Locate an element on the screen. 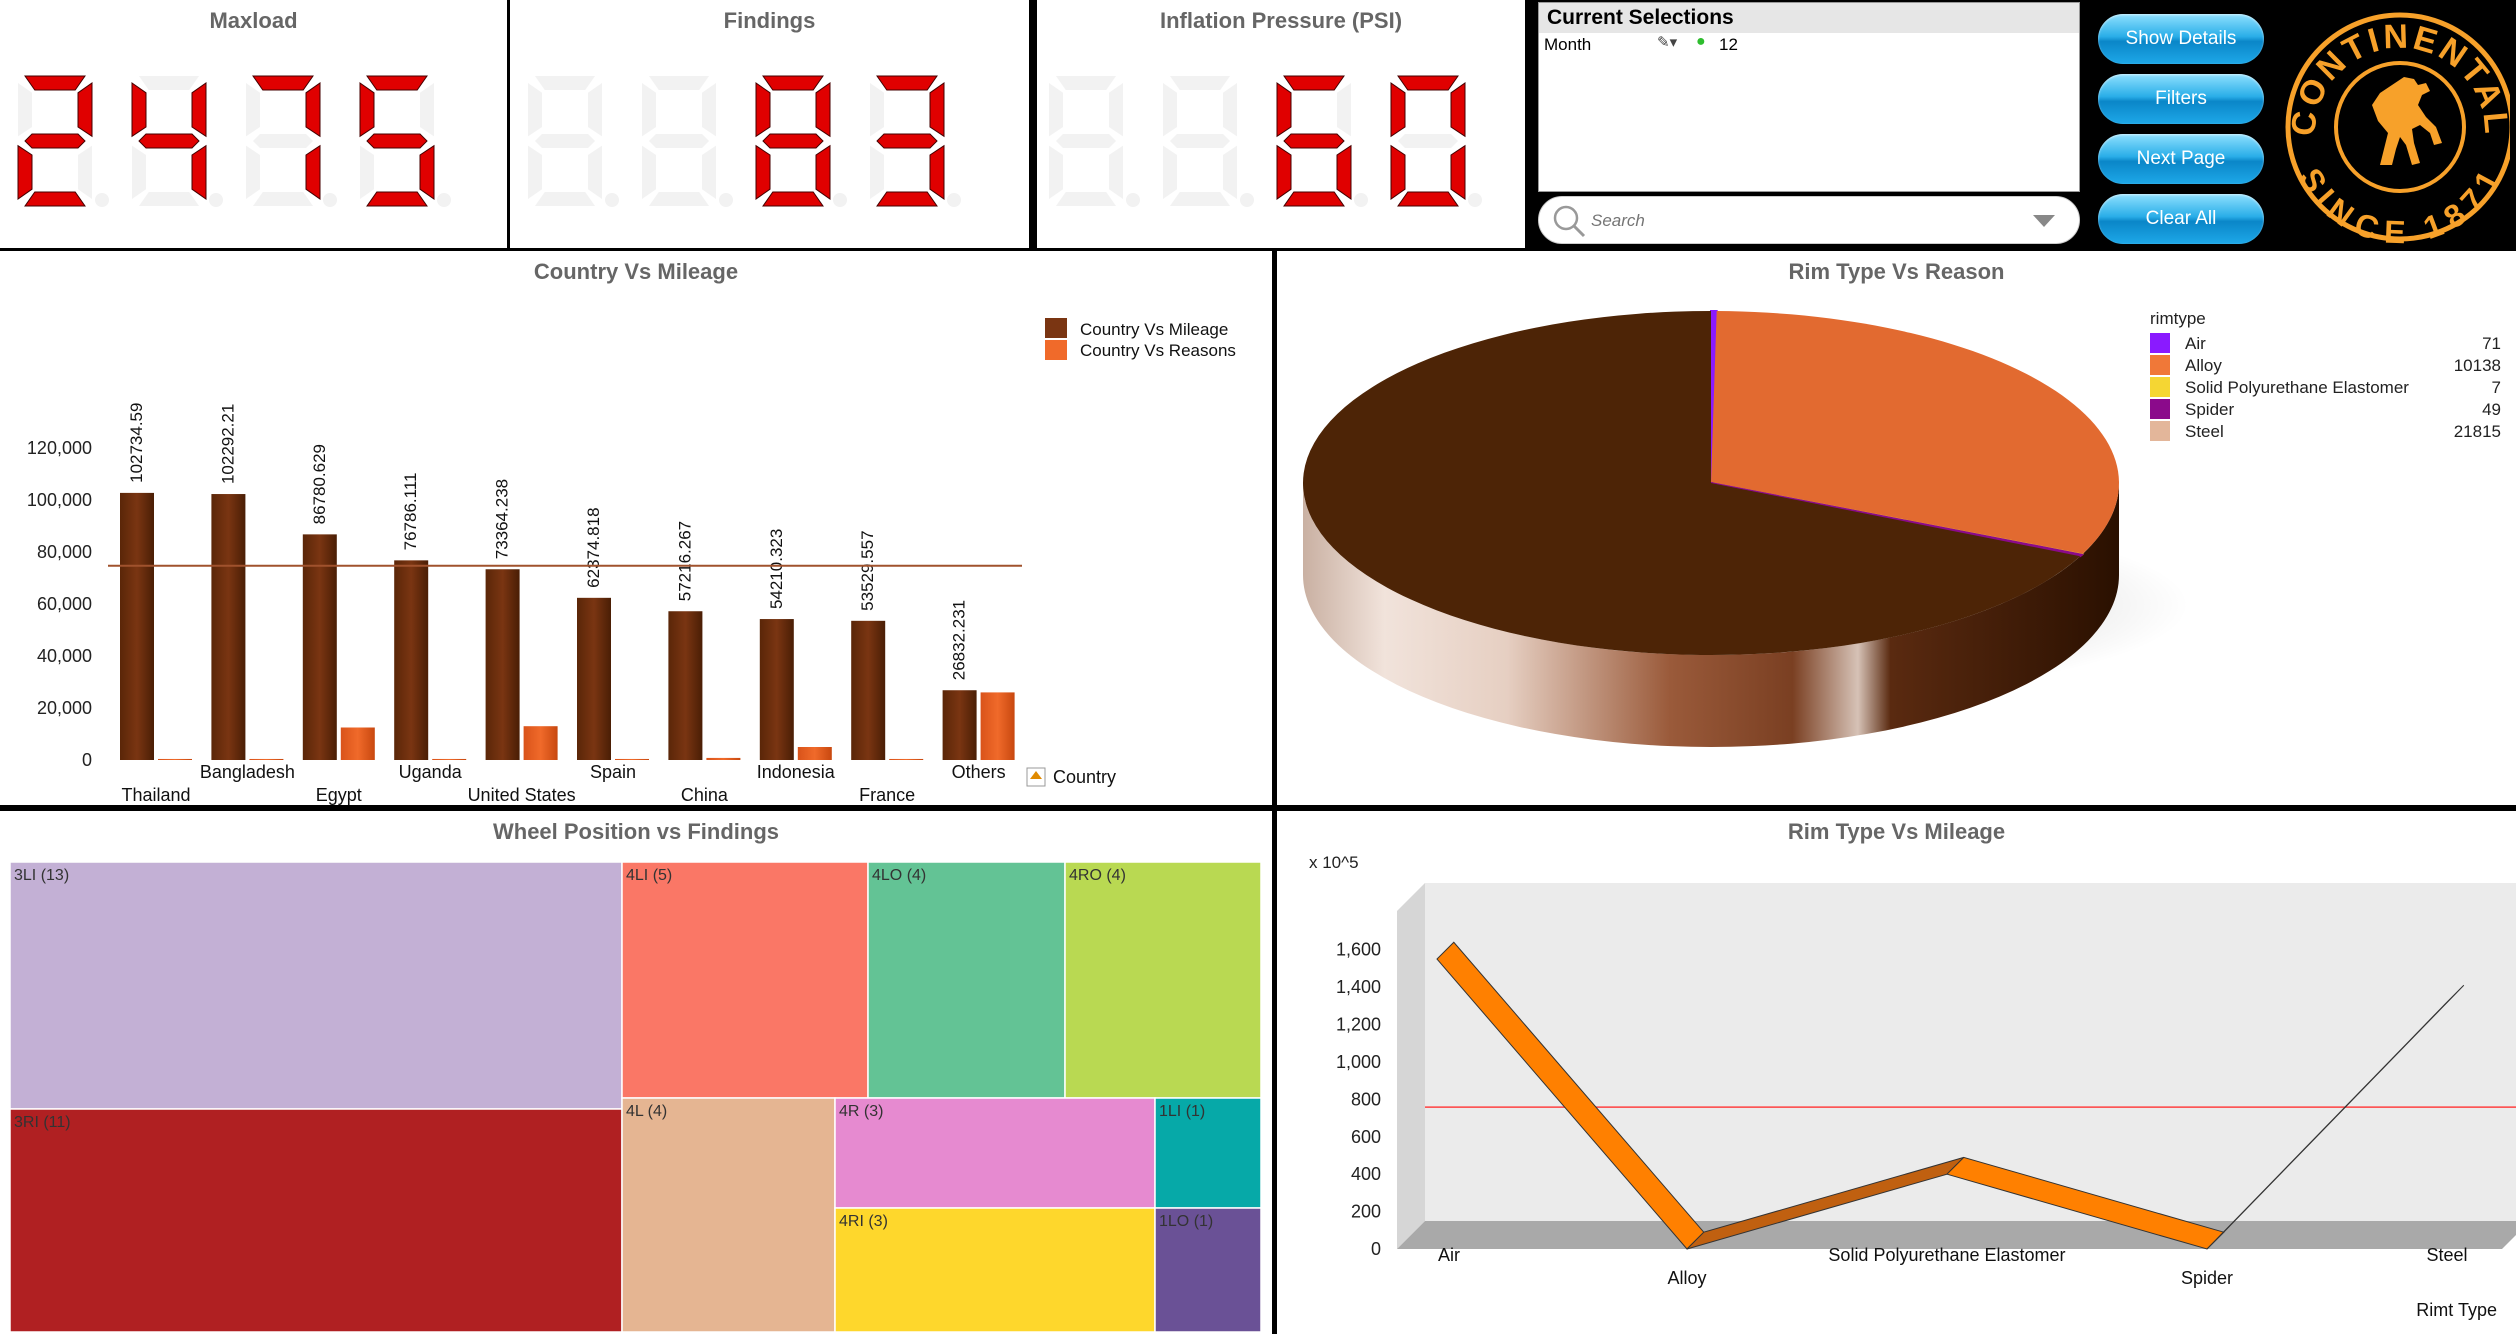 The image size is (2516, 1334). selection-row: Month ✎▾ ● 12 is located at coordinates (1809, 46).